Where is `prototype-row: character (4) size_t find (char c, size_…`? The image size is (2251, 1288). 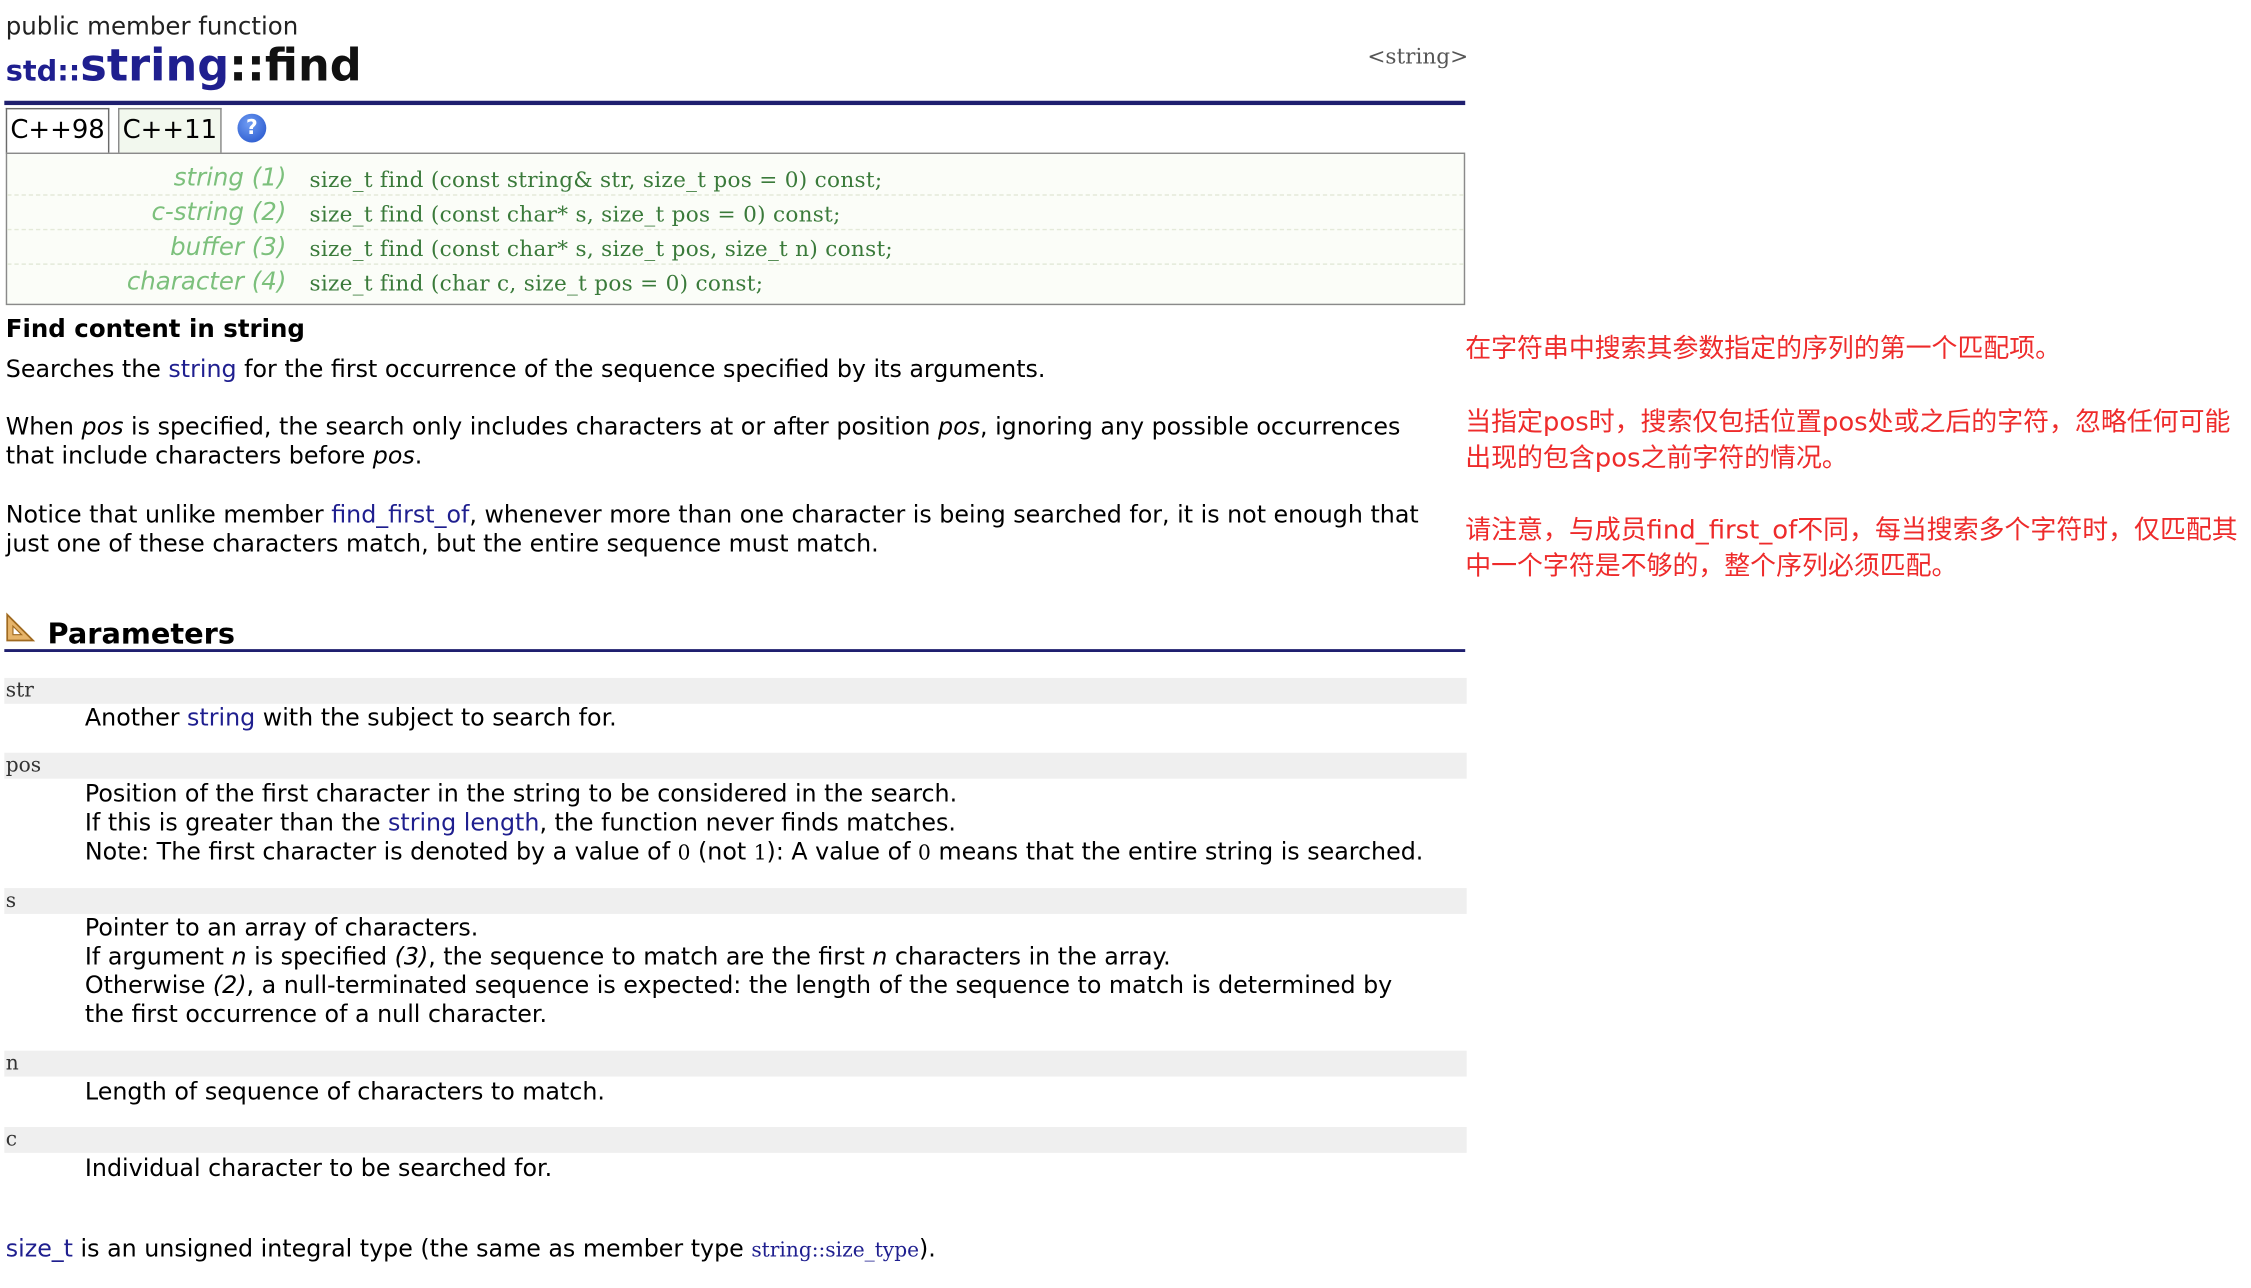
prototype-row: character (4) size_t find (char c, size_… is located at coordinates (735, 280).